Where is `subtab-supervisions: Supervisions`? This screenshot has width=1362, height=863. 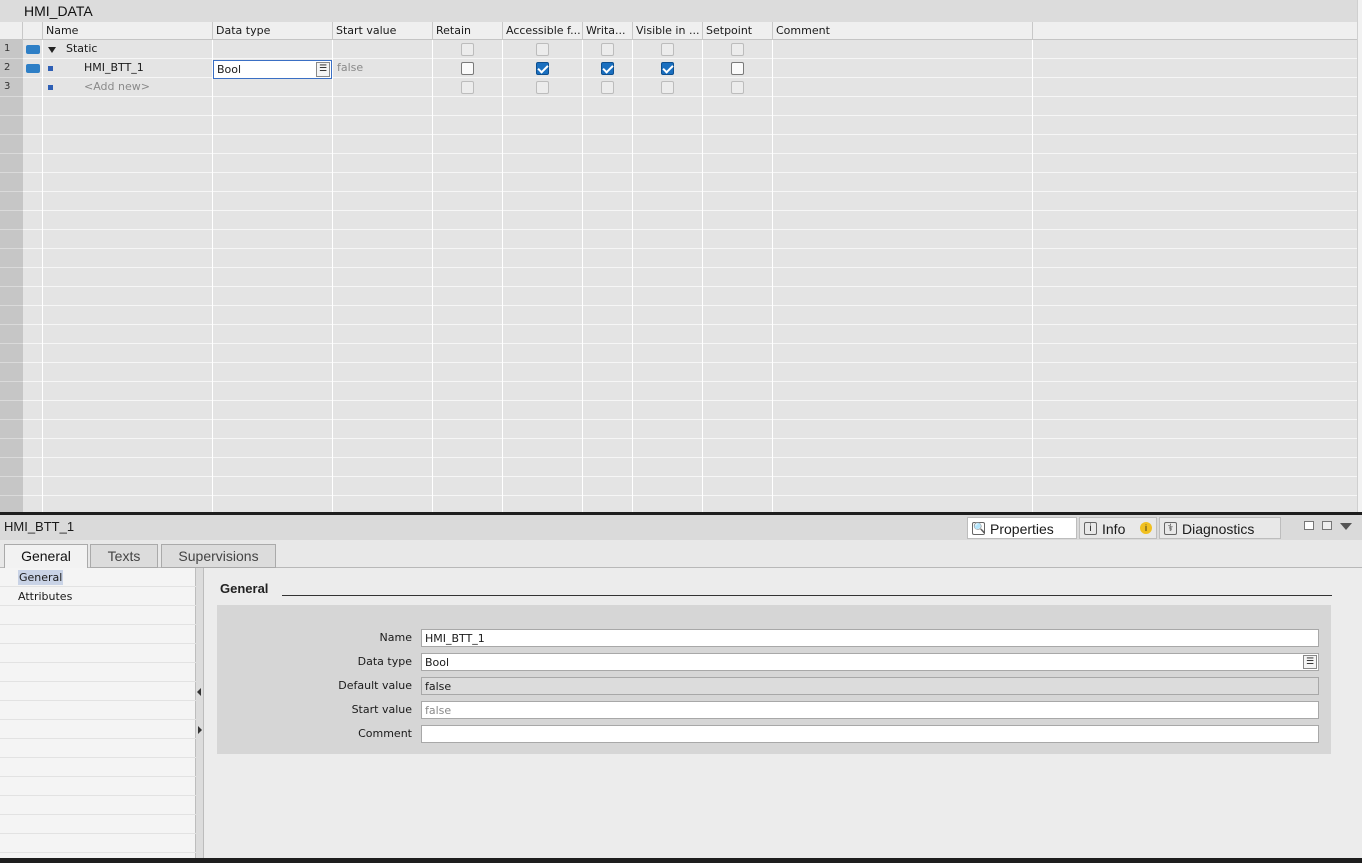 subtab-supervisions: Supervisions is located at coordinates (218, 556).